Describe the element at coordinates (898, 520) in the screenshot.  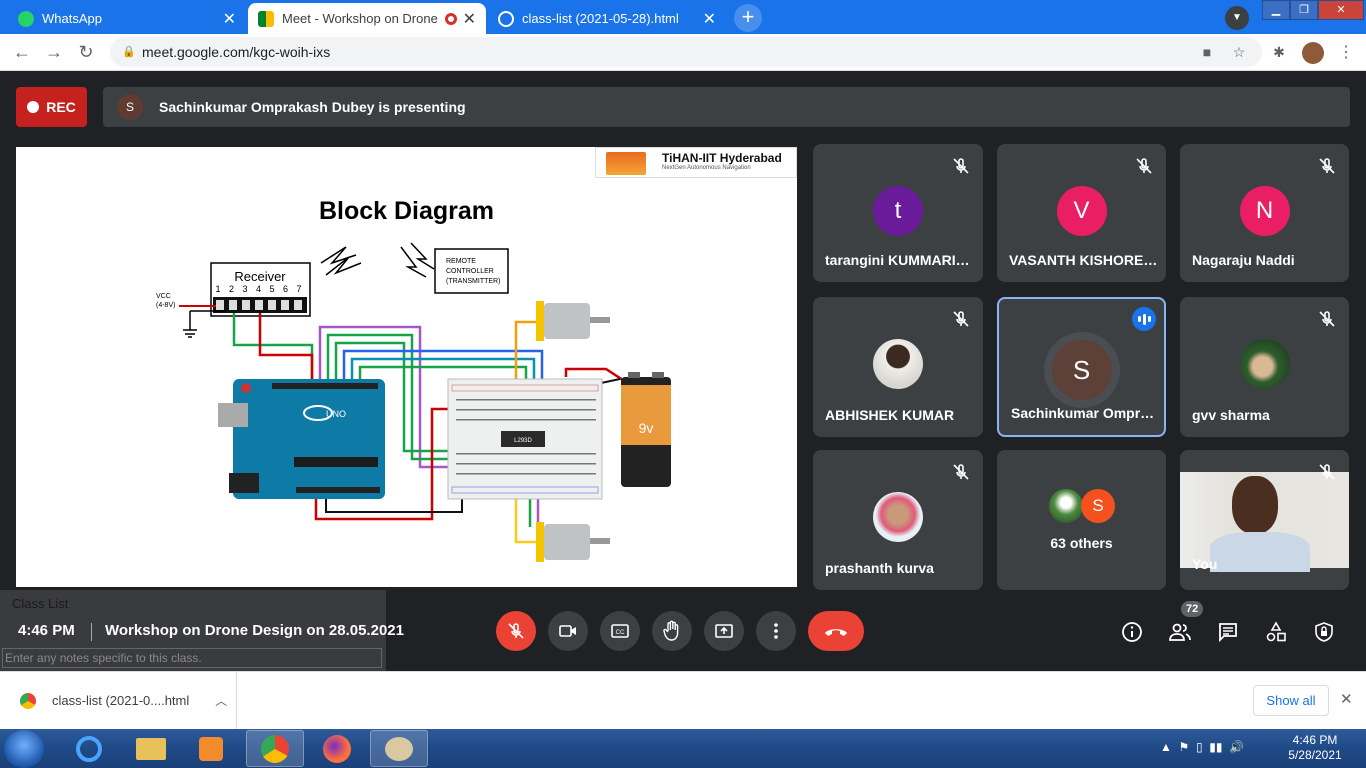
I see `participant-tile: prashanth kurva` at that location.